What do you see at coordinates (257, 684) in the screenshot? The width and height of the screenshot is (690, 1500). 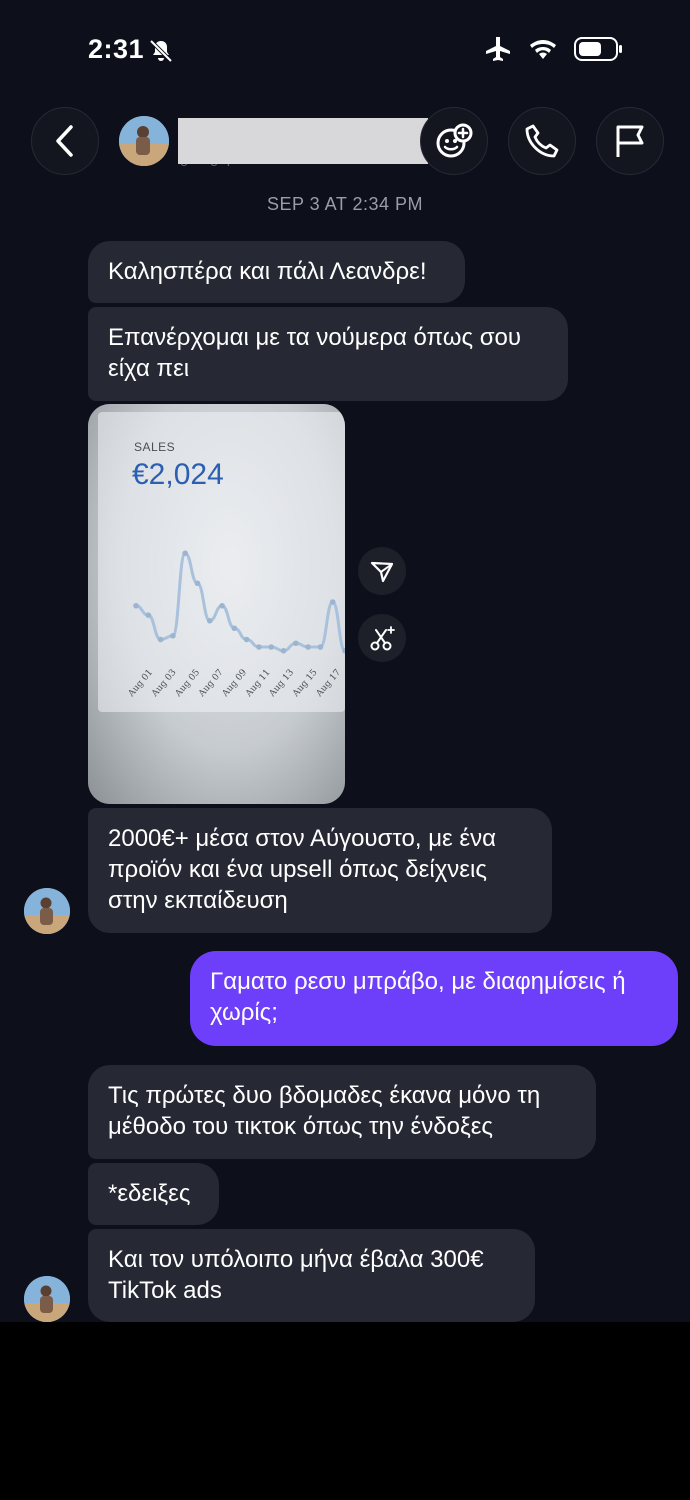 I see `x-tick-label: Aug 11` at bounding box center [257, 684].